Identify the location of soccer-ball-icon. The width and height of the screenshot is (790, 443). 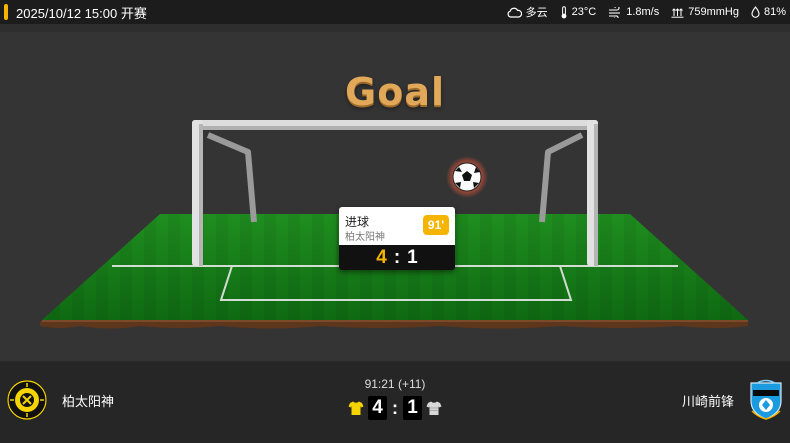
(467, 177).